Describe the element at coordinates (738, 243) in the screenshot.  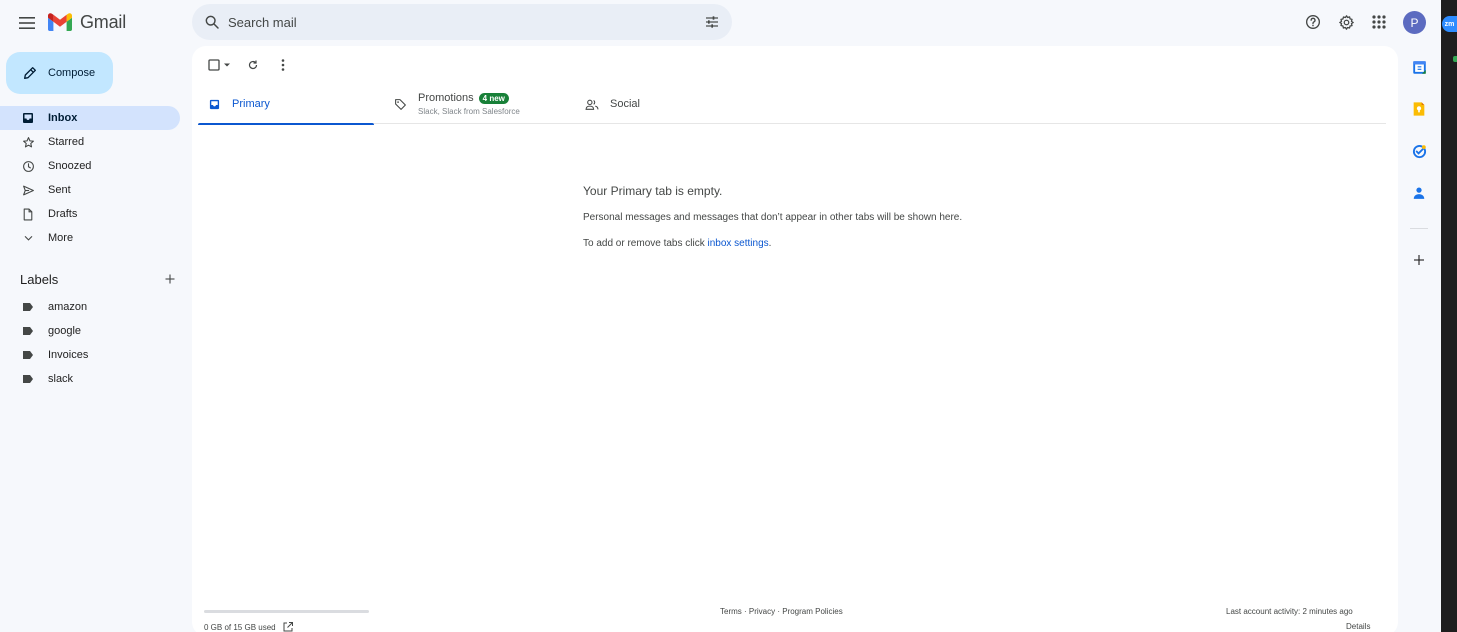
I see `inbox-settings-link: inbox settings` at that location.